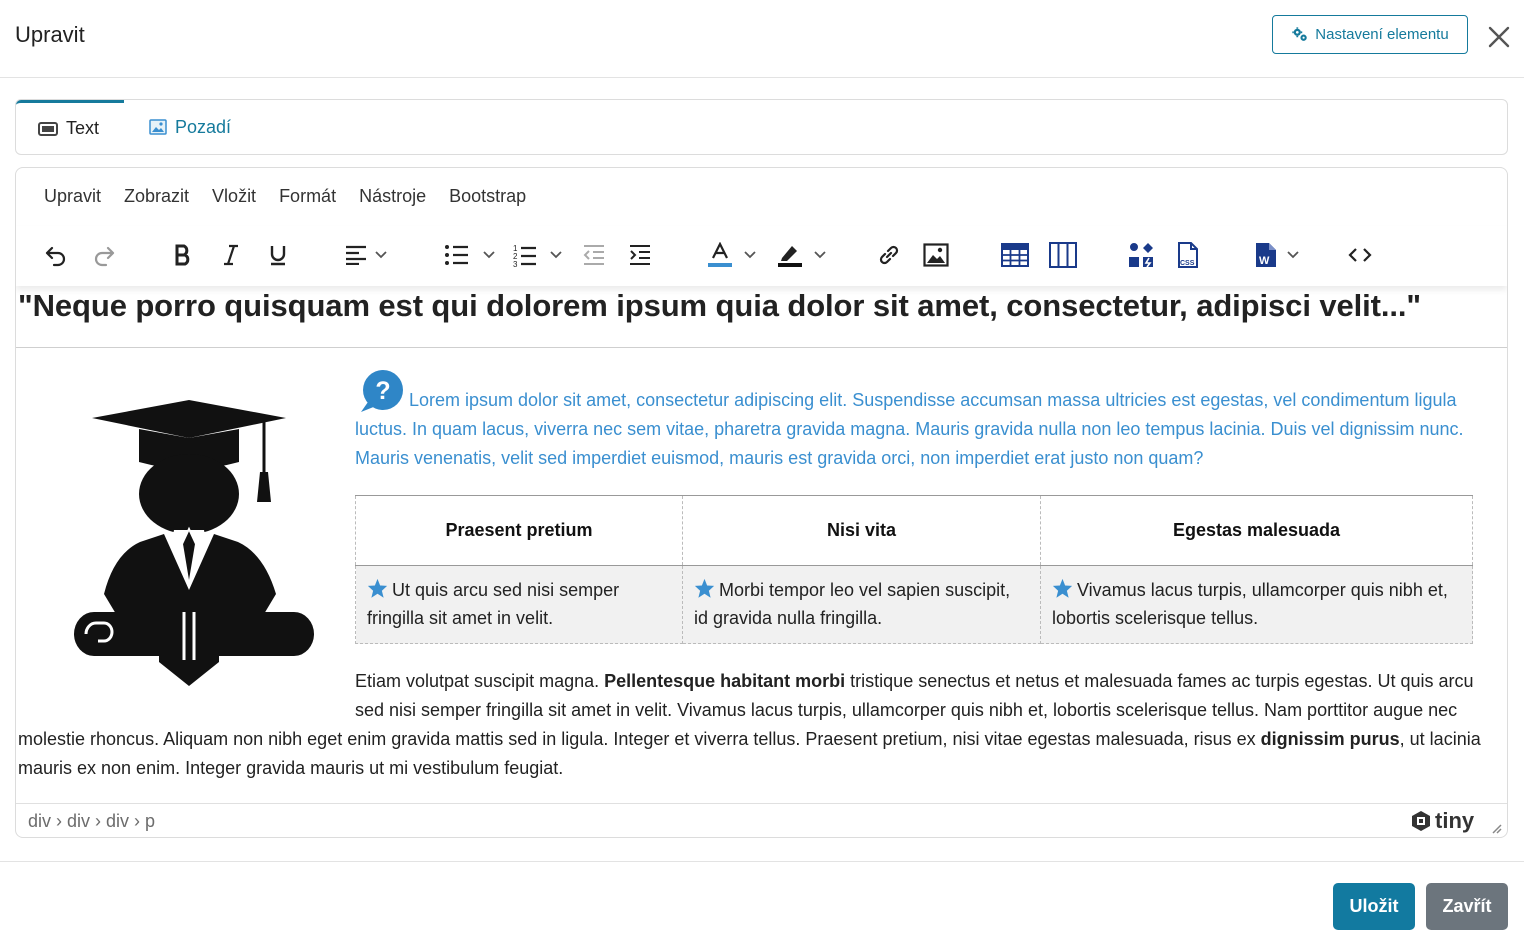 Image resolution: width=1524 pixels, height=945 pixels. I want to click on menu-tools: Nástroje, so click(393, 201).